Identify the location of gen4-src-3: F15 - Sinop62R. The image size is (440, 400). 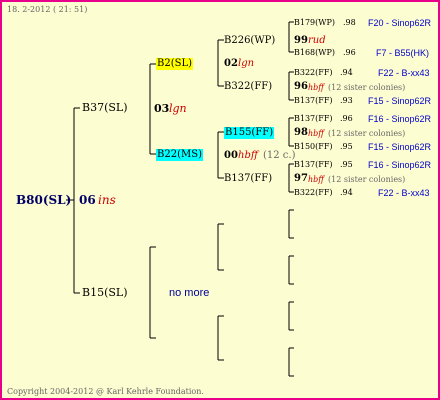
(400, 101).